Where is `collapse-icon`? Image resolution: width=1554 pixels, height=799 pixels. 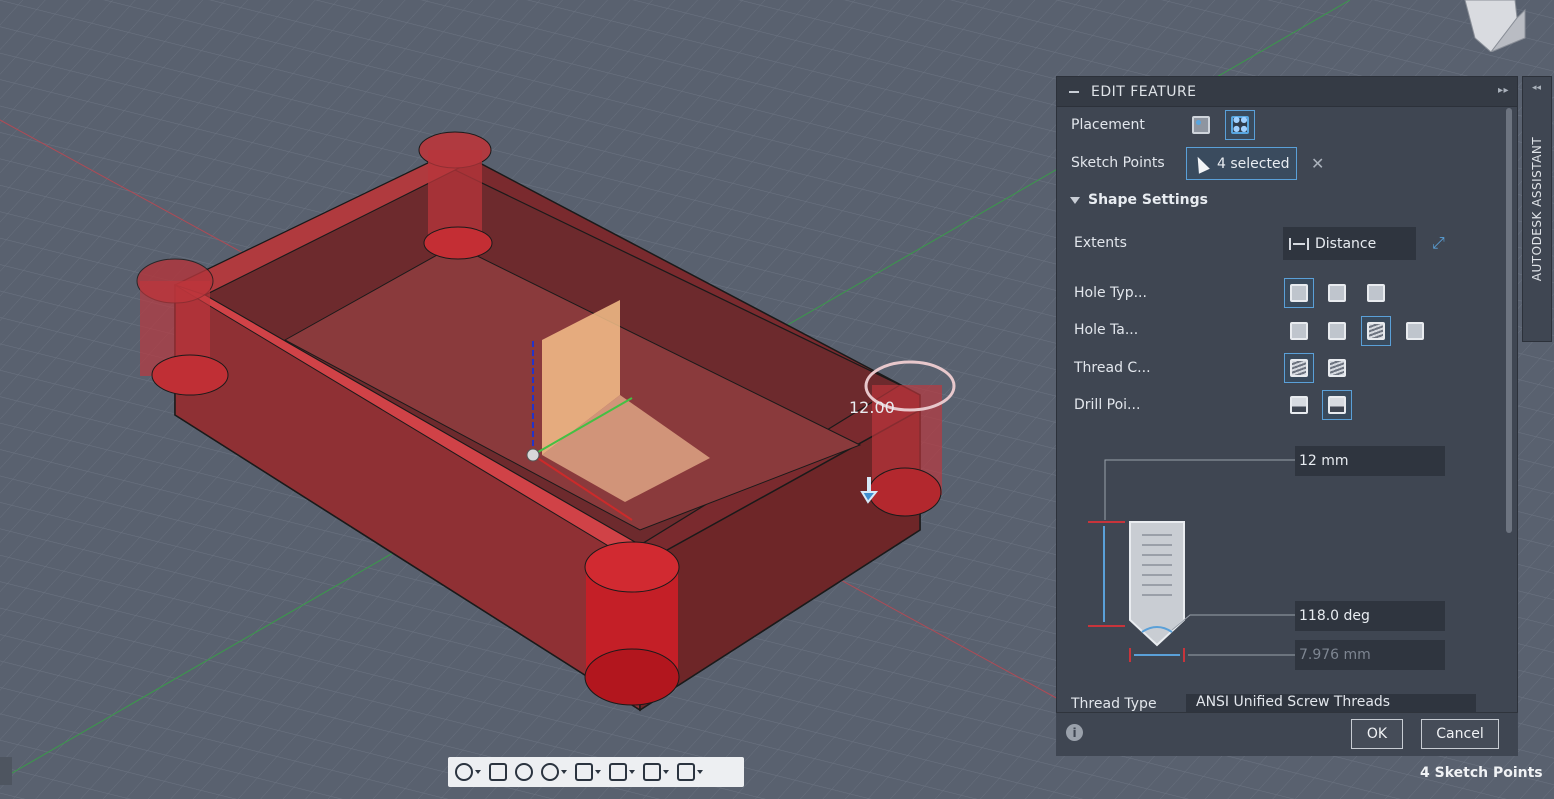
collapse-icon is located at coordinates (1074, 91).